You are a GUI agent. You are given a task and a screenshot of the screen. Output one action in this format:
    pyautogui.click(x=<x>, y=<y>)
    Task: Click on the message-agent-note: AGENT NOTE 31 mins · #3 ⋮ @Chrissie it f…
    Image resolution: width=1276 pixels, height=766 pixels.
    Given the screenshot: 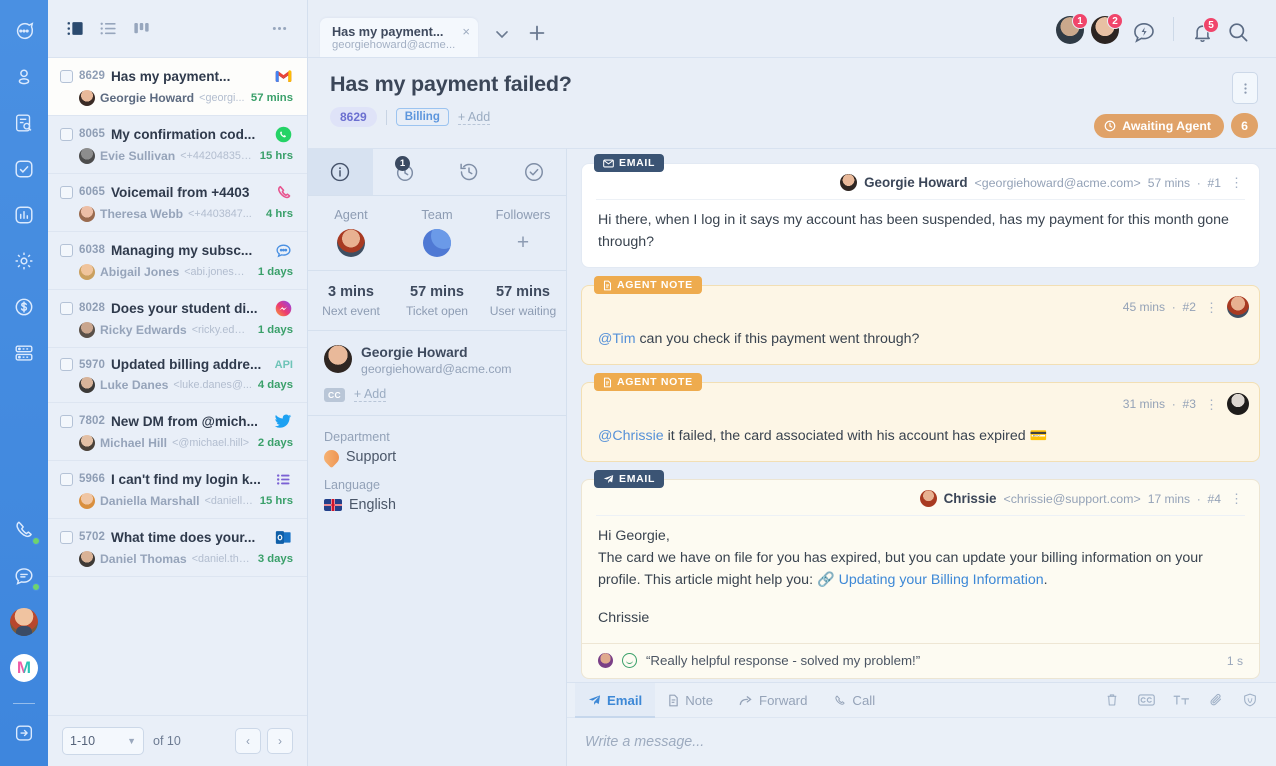 What is the action you would take?
    pyautogui.click(x=920, y=417)
    